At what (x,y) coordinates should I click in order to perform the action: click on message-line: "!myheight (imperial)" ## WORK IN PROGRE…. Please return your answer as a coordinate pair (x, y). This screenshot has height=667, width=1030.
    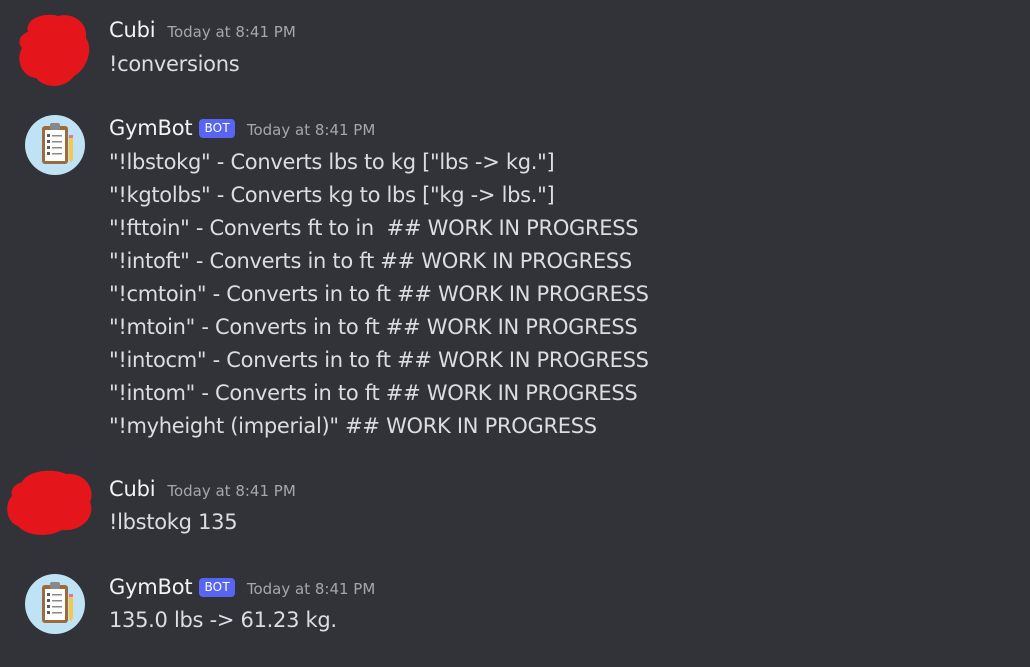
    Looking at the image, I should click on (353, 426).